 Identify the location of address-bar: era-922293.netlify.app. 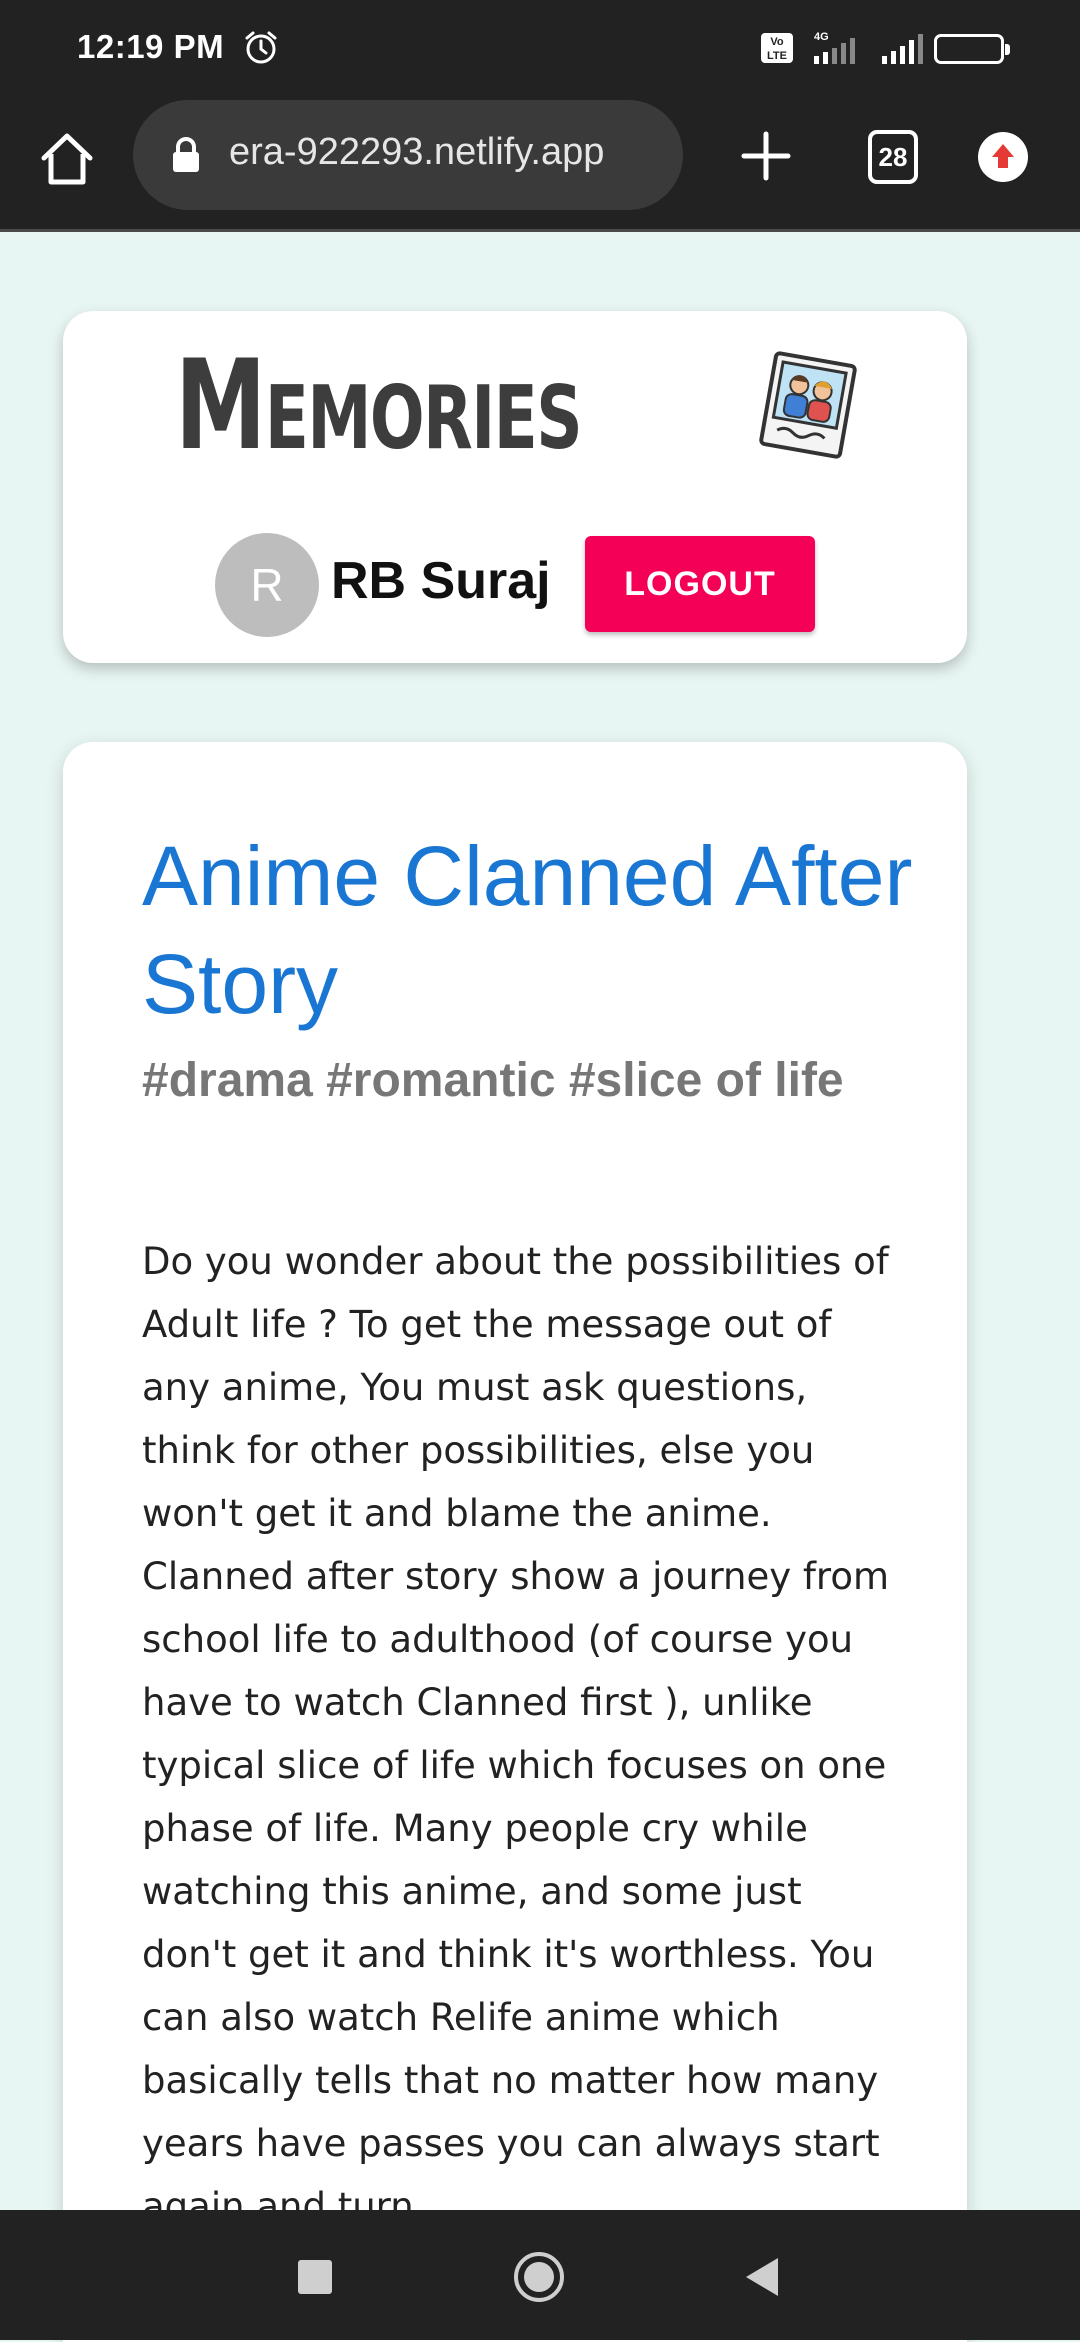
(408, 155).